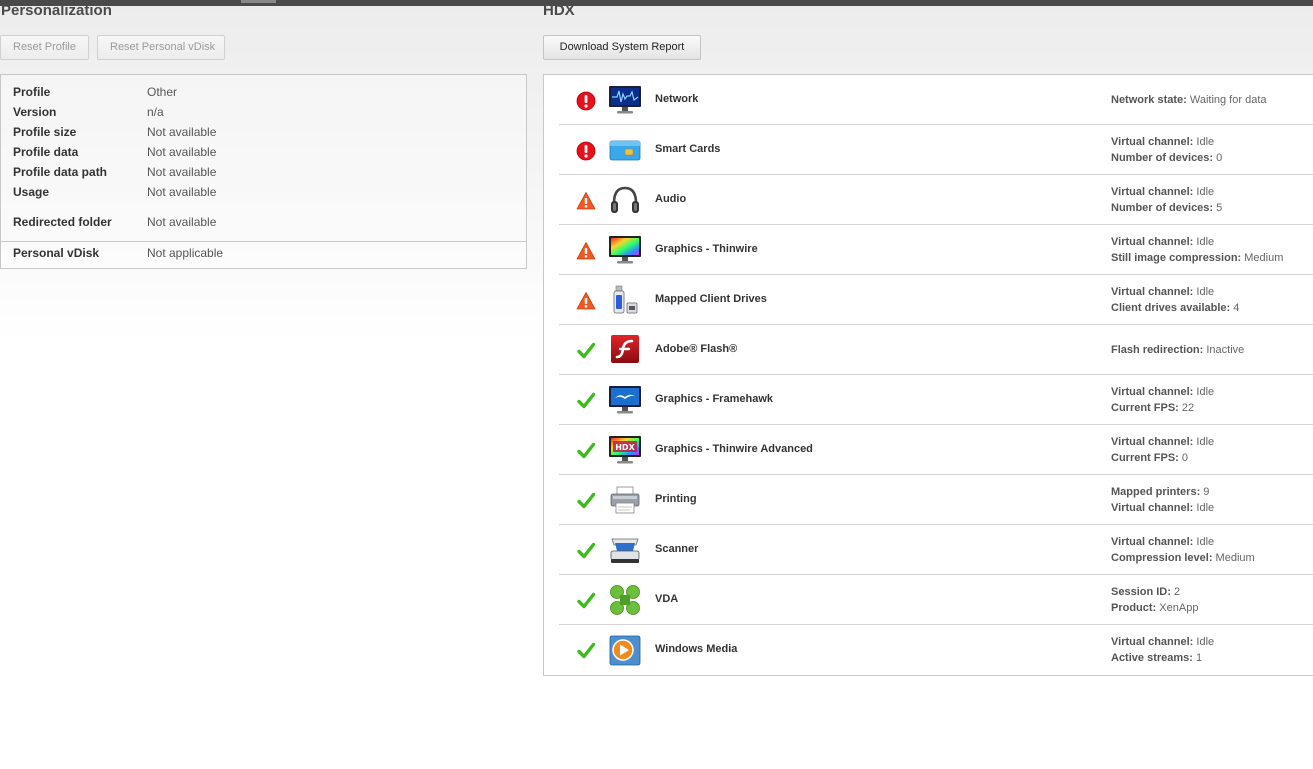  What do you see at coordinates (625, 500) in the screenshot?
I see `printer-icon` at bounding box center [625, 500].